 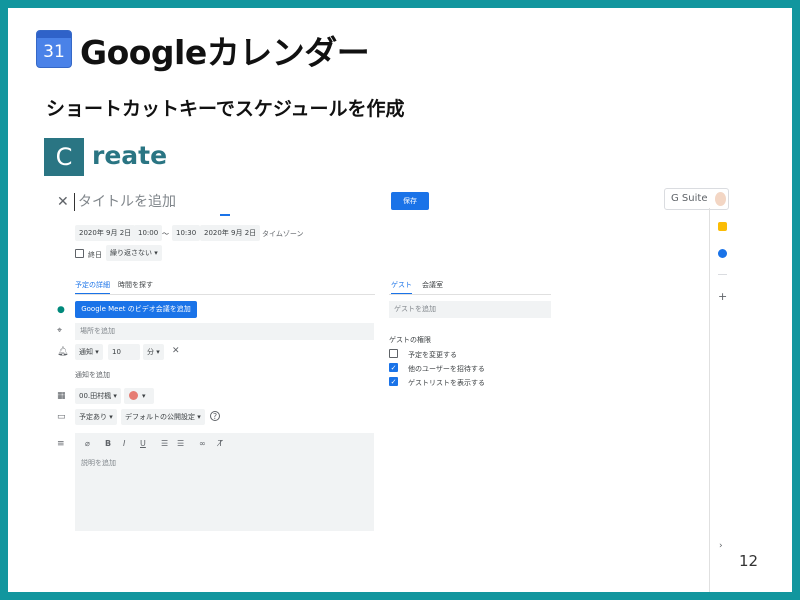 I want to click on page-number: 12, so click(x=749, y=561).